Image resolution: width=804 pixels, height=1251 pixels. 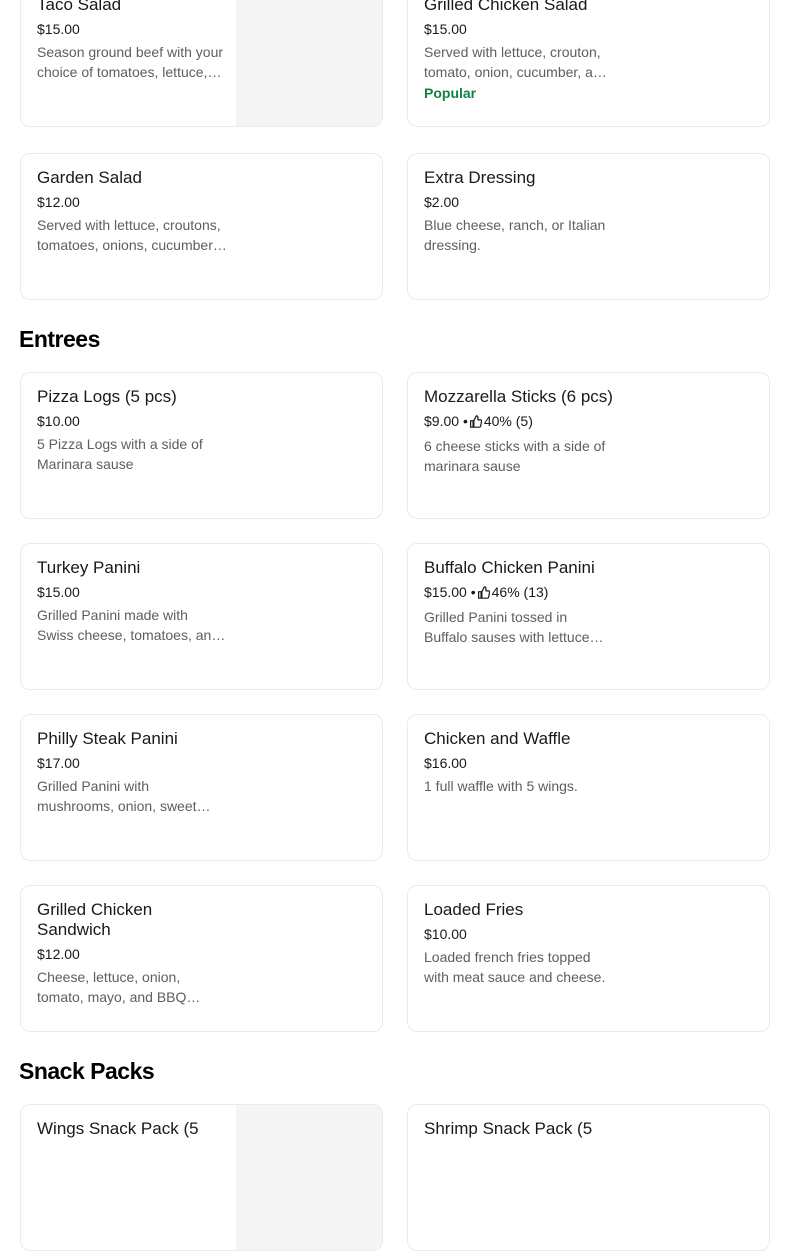 I want to click on item-title: Garden Salad, so click(x=89, y=177).